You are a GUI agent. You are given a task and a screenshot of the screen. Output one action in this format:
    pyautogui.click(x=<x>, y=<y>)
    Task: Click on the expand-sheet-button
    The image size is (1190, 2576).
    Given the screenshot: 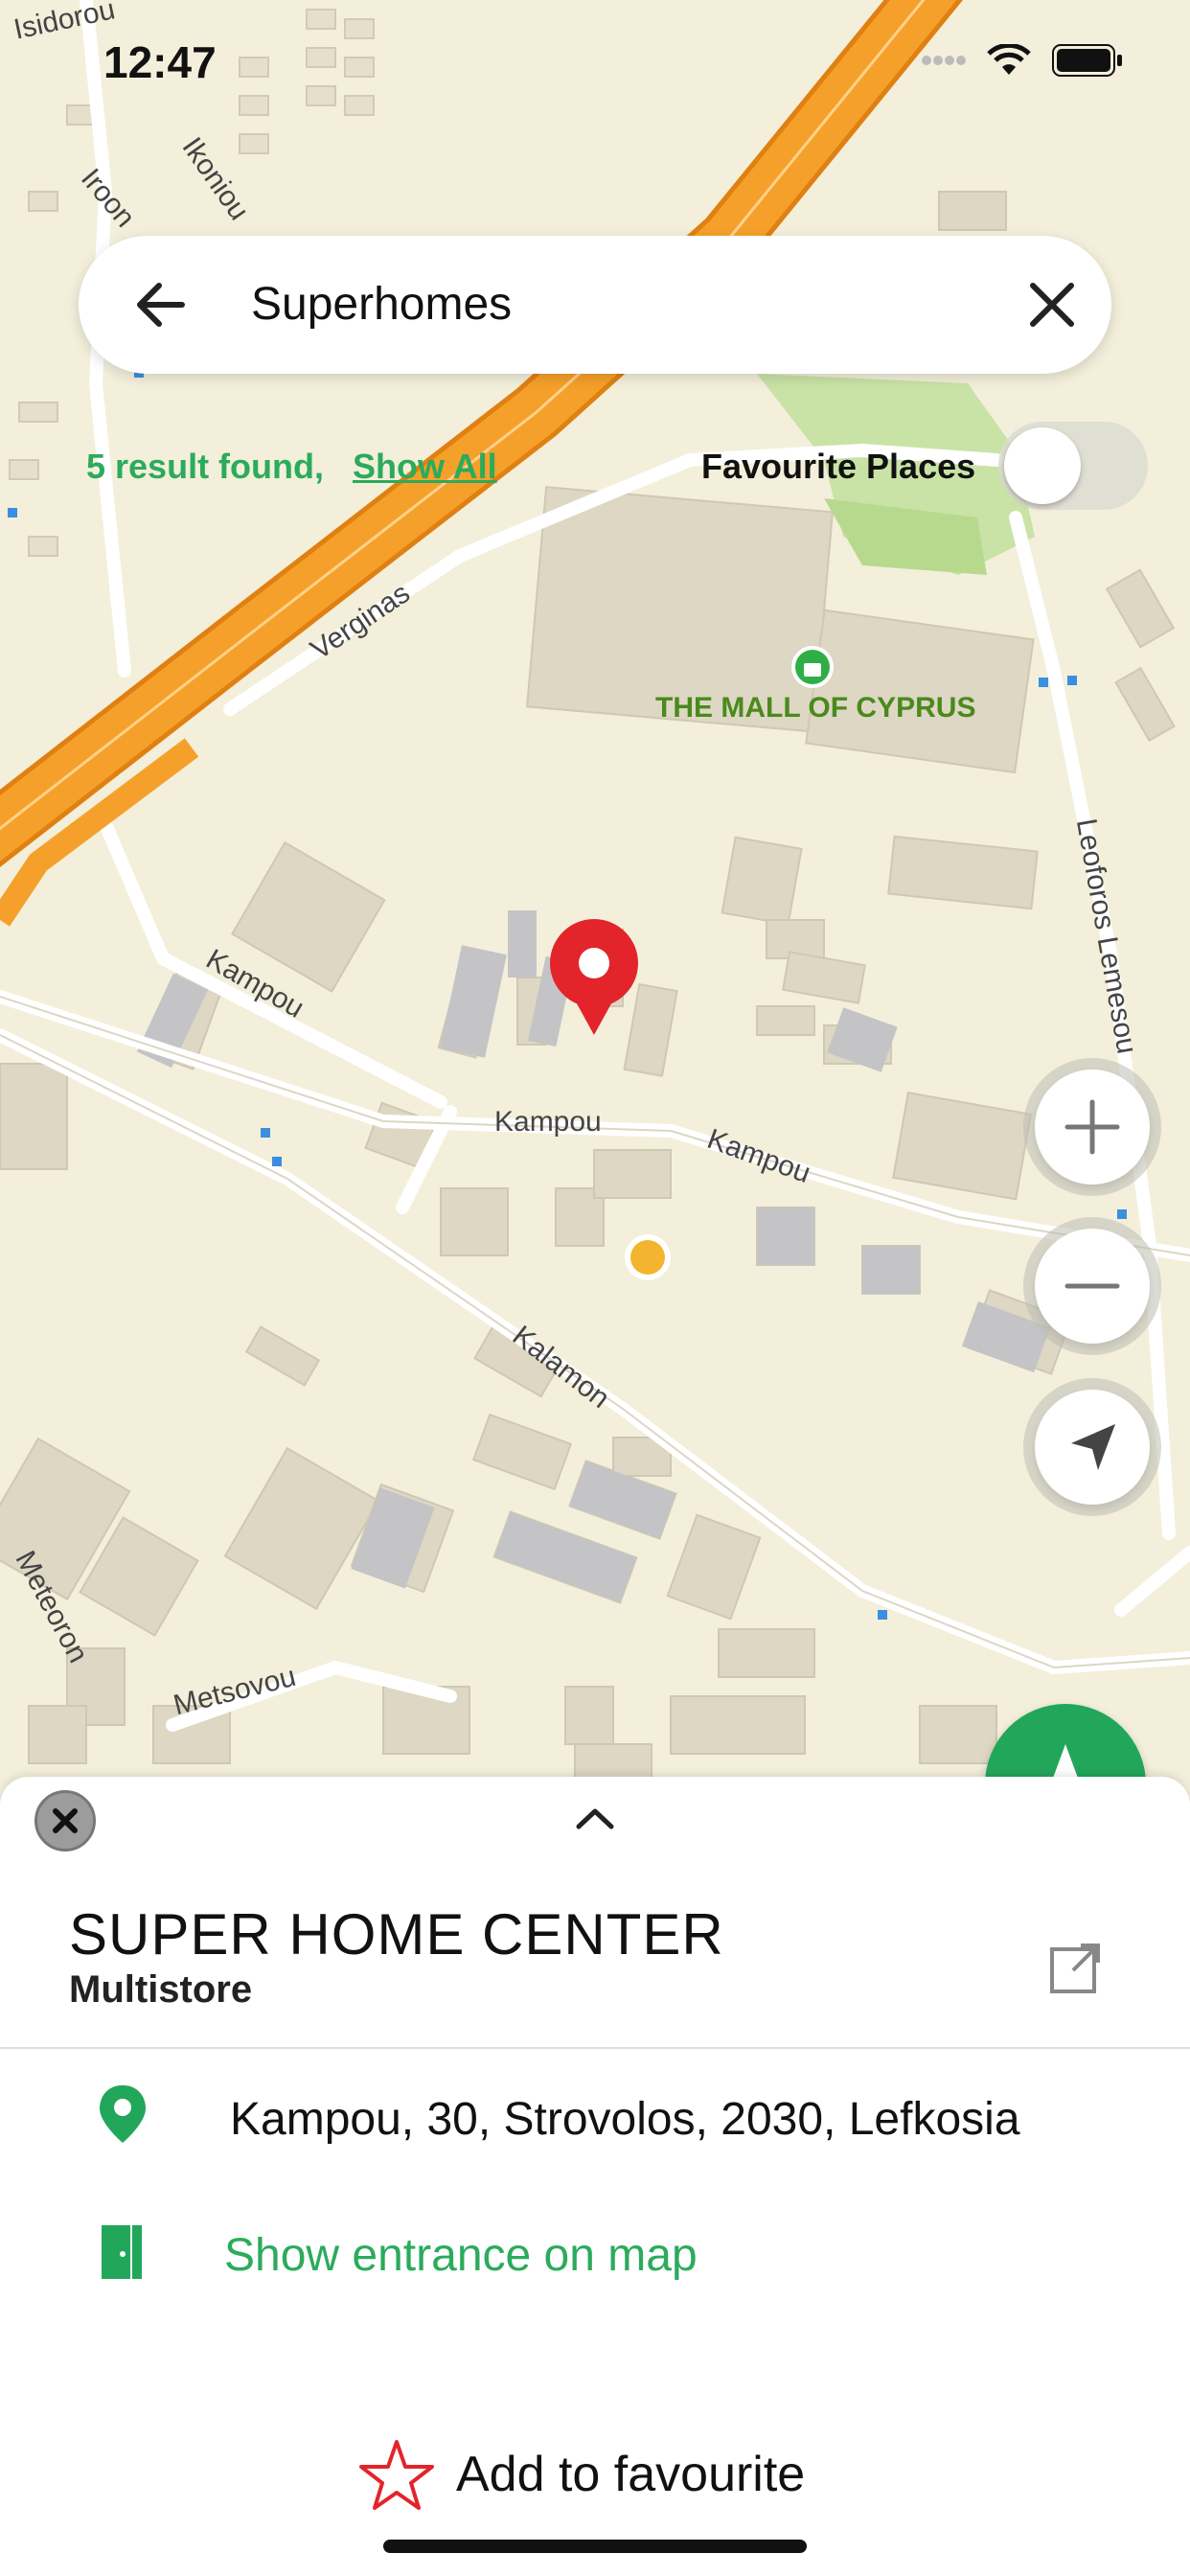 What is the action you would take?
    pyautogui.click(x=595, y=1820)
    